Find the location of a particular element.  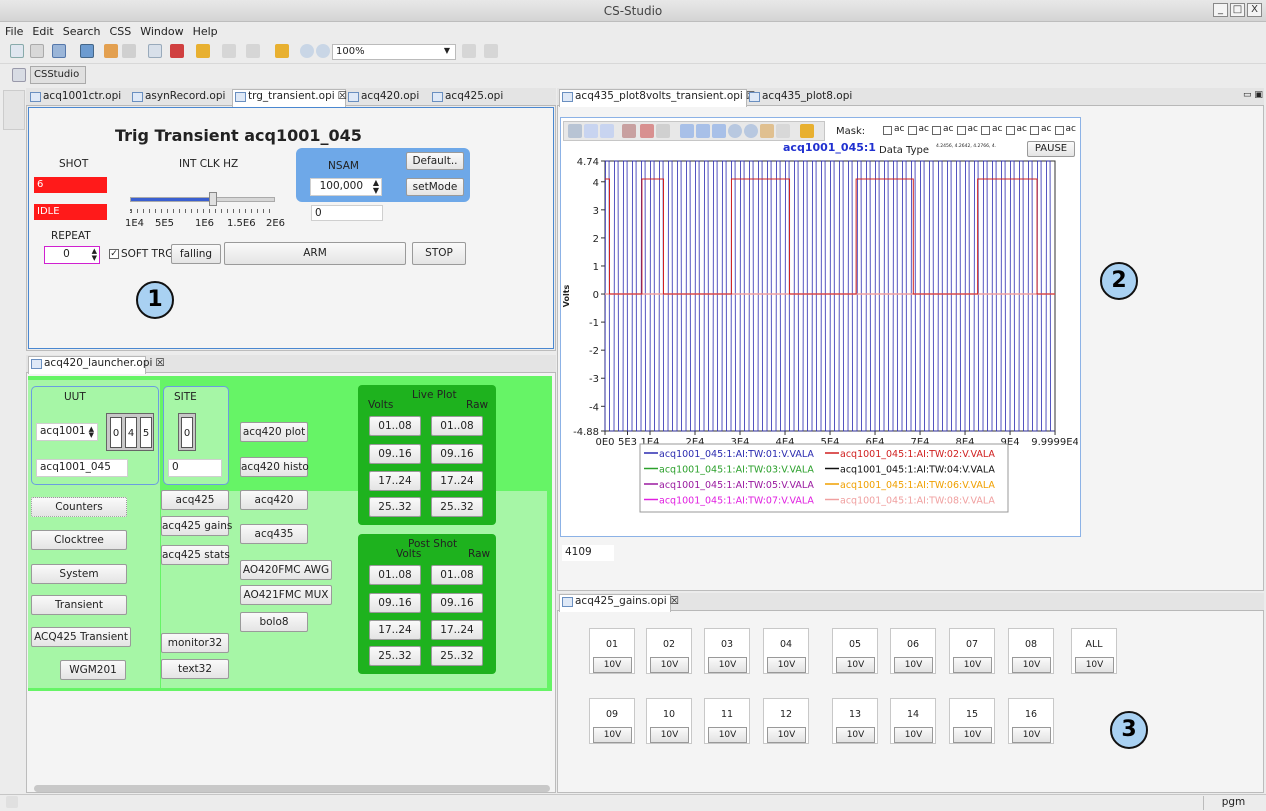

site-digit-spinner: 0 is located at coordinates (187, 432).